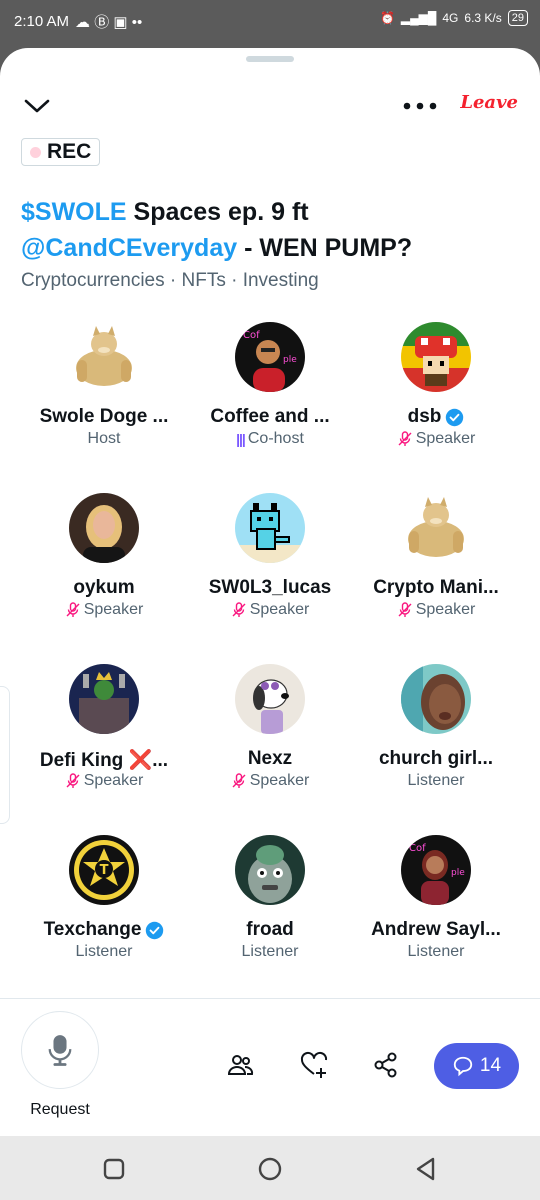  Describe the element at coordinates (420, 106) in the screenshot. I see `more-options-icon` at that location.